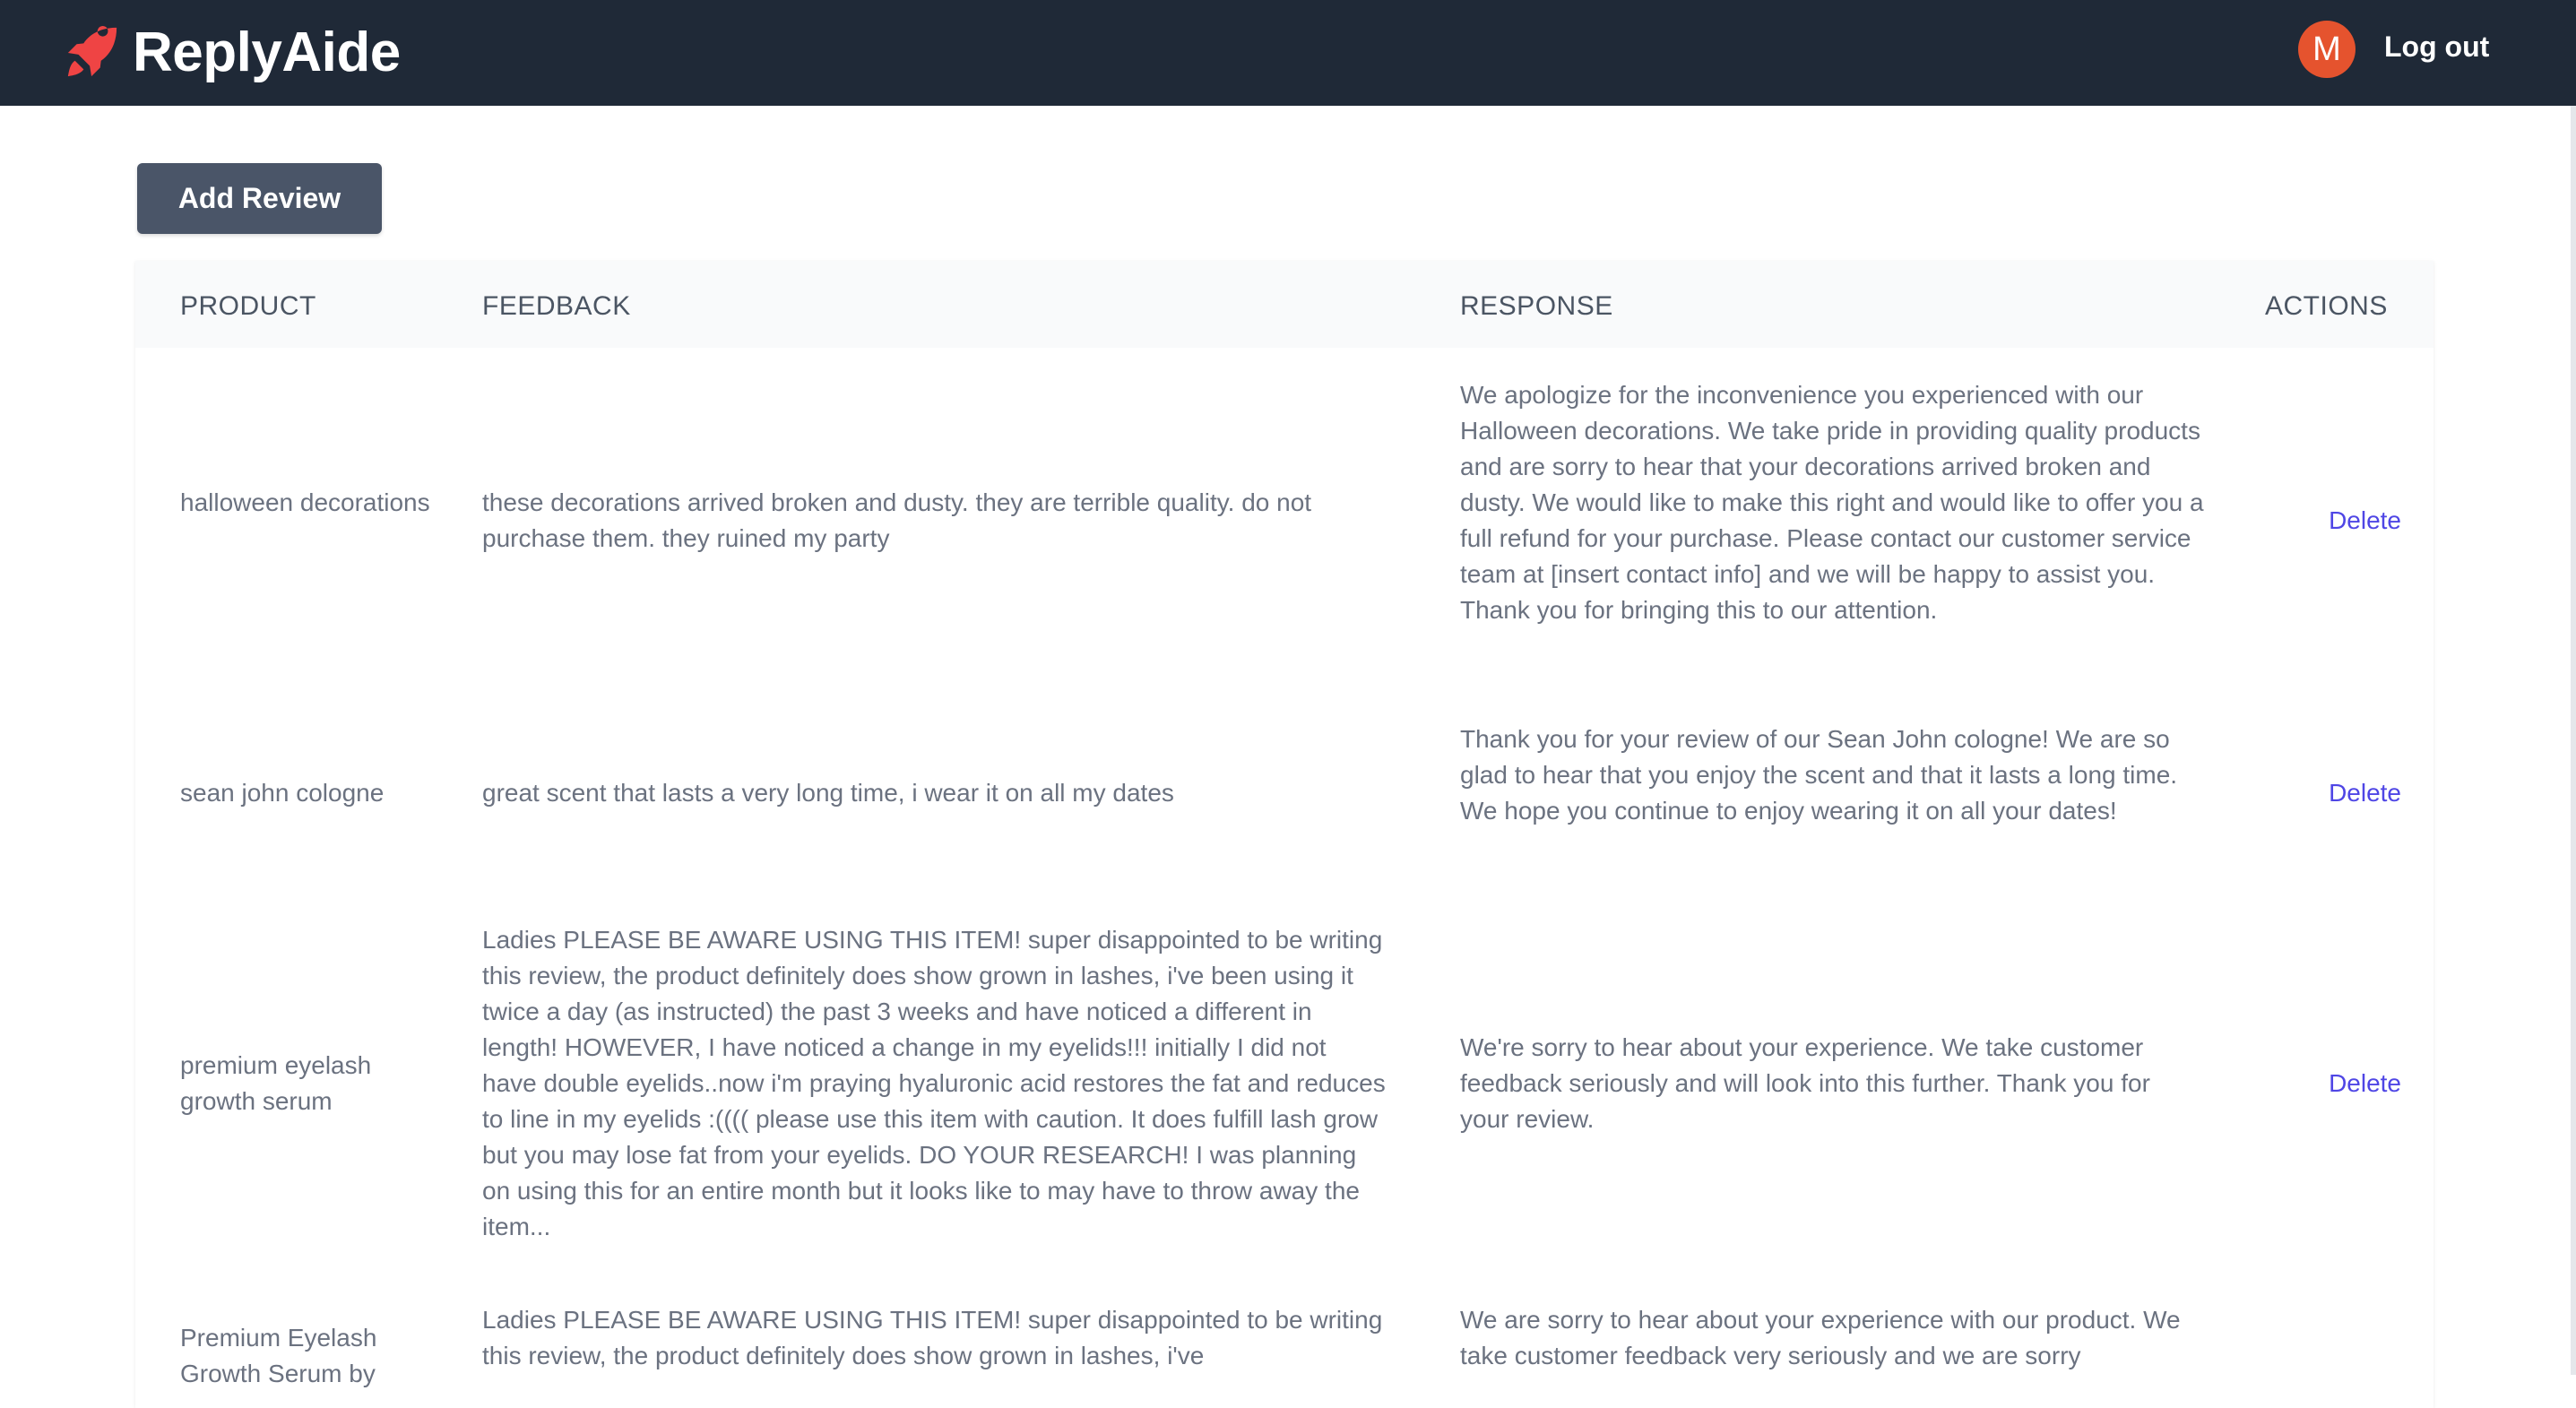  What do you see at coordinates (1536, 306) in the screenshot?
I see `header-response: RESPONSE` at bounding box center [1536, 306].